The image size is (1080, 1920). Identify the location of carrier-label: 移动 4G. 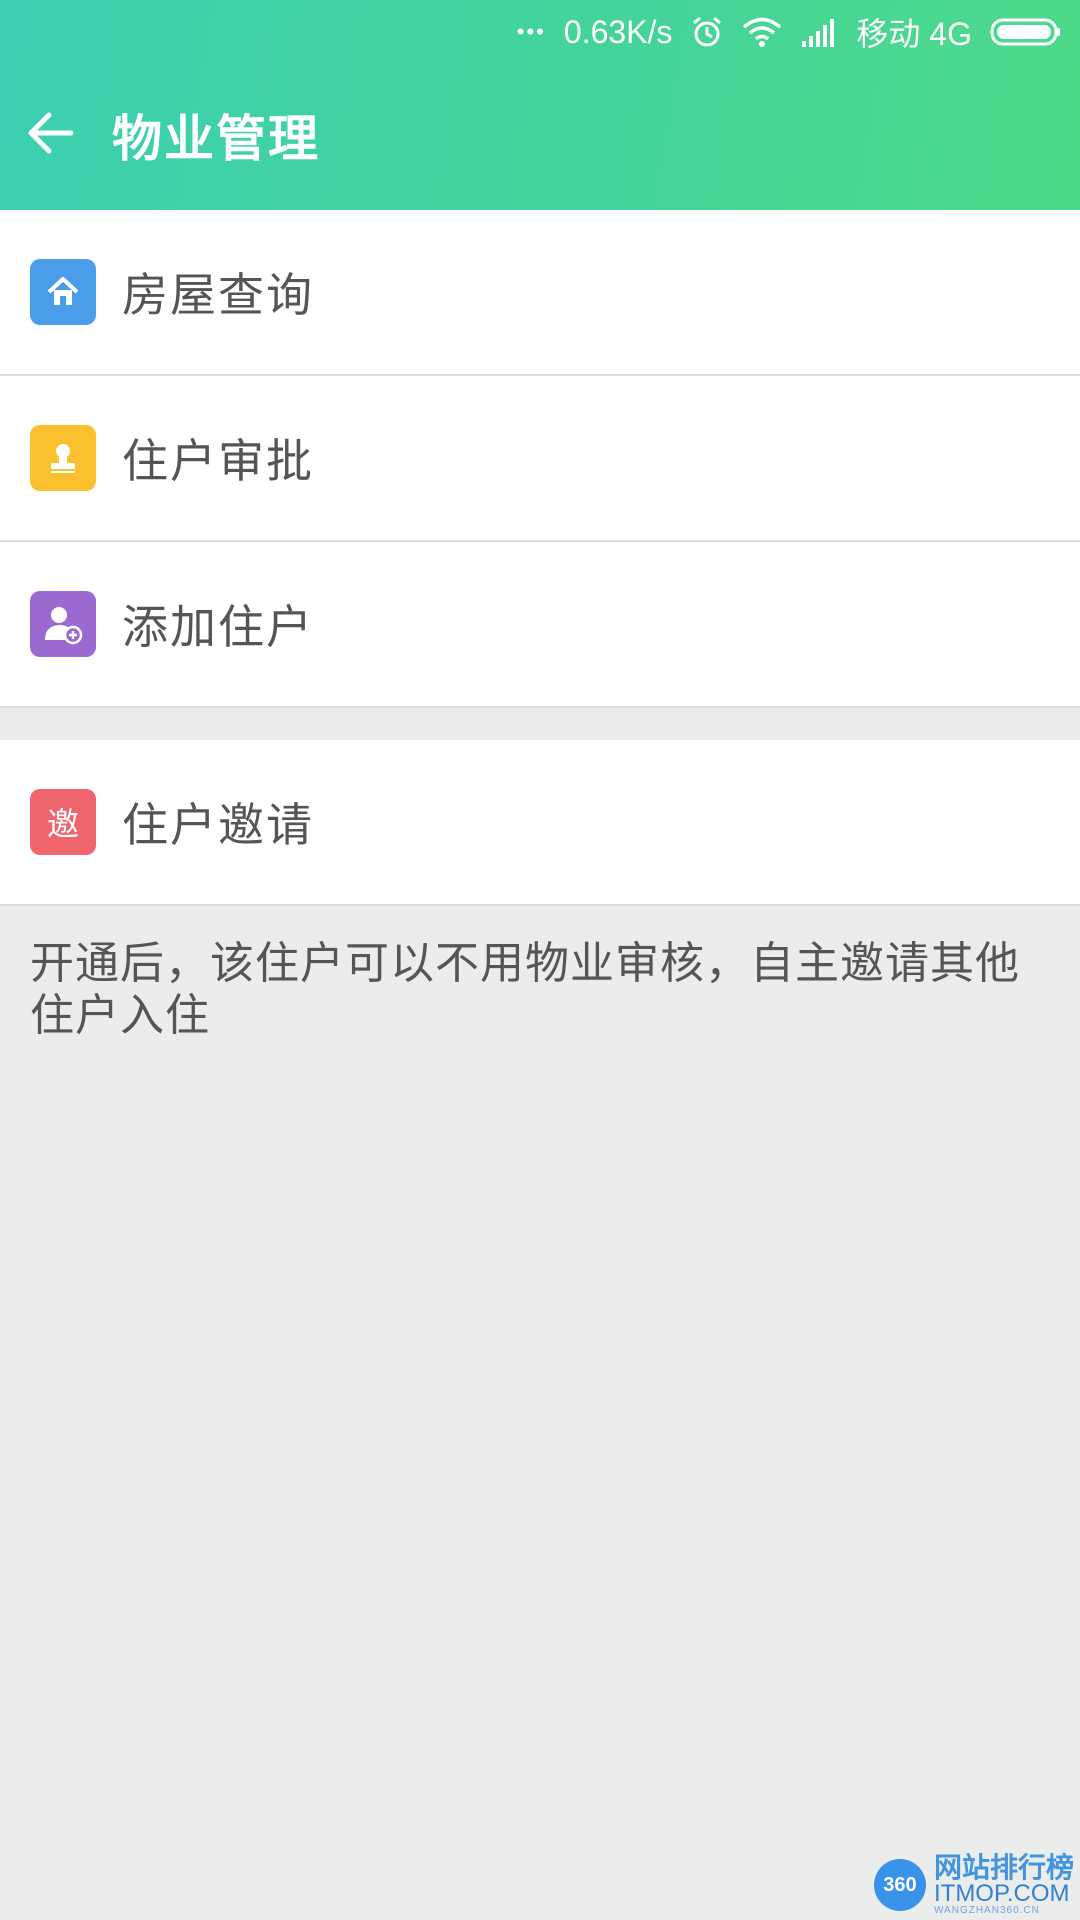
(914, 34).